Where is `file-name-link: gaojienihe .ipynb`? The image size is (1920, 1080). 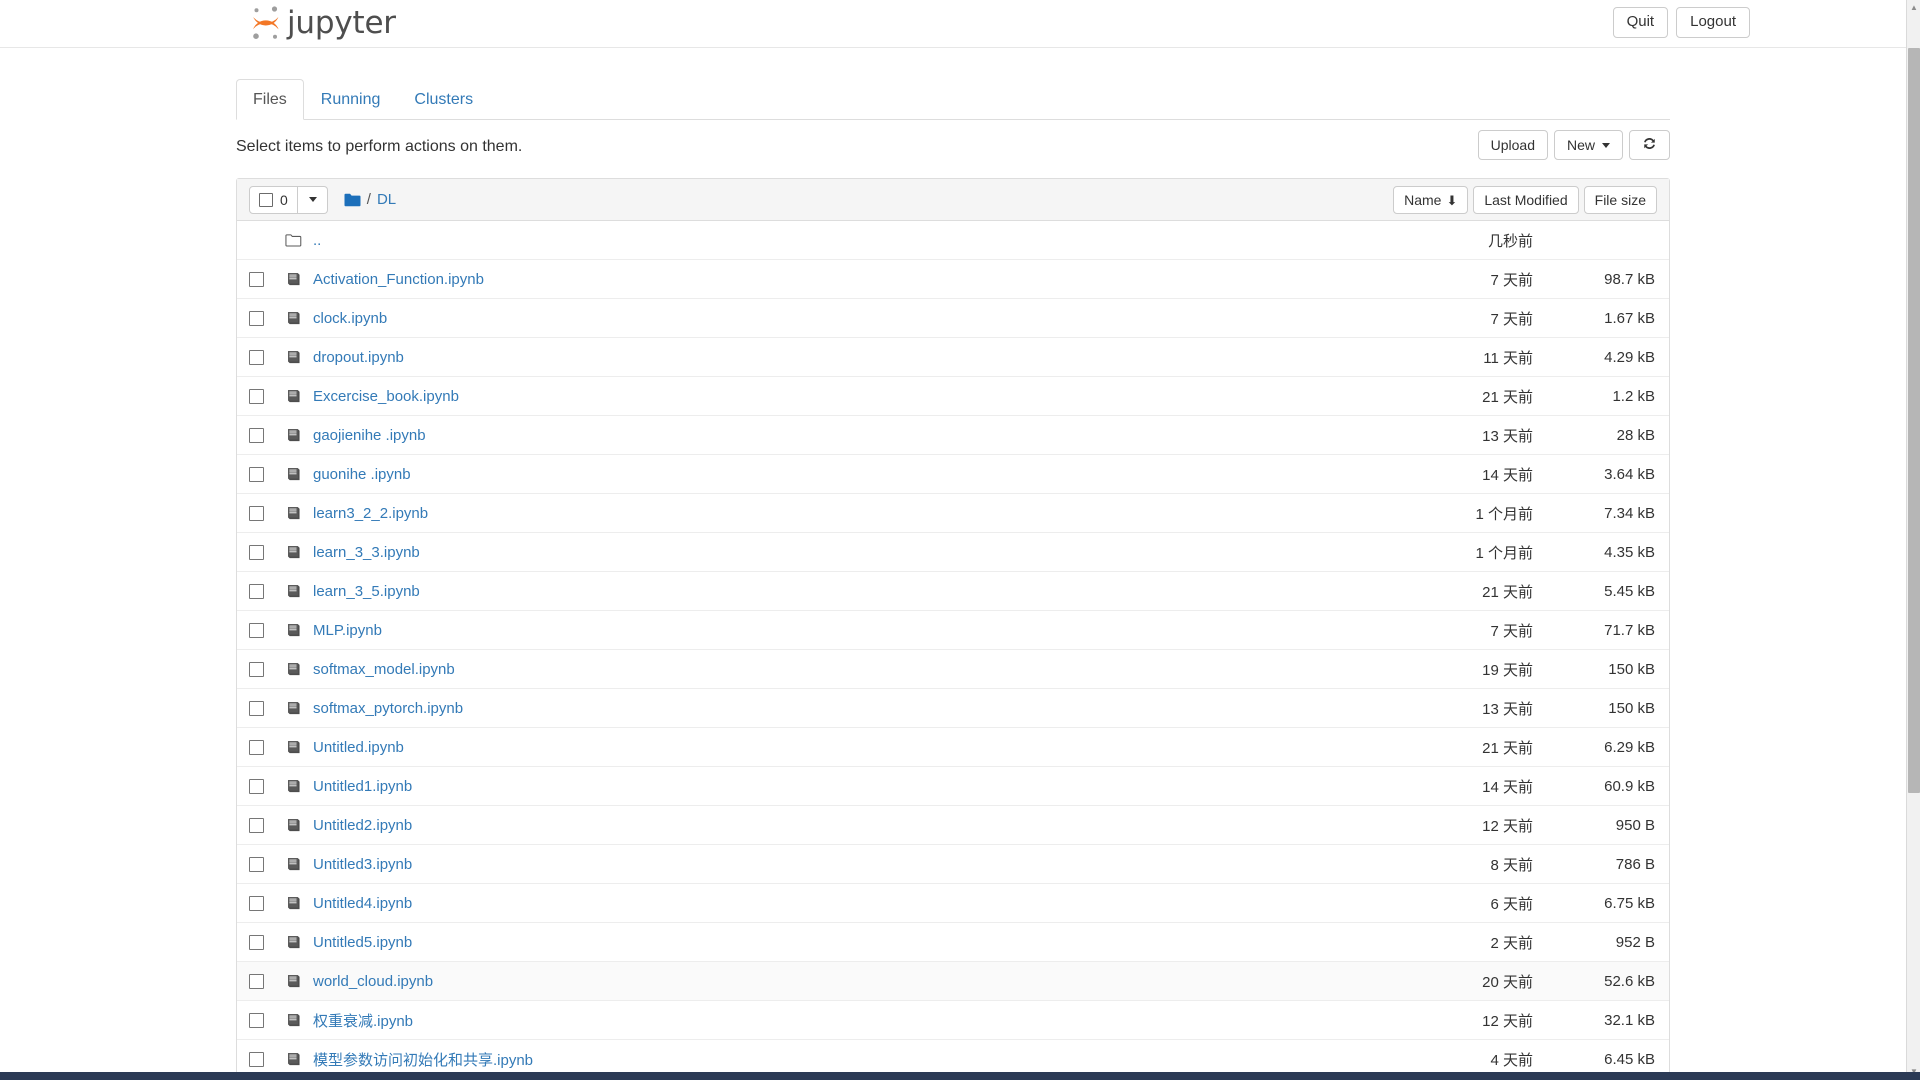
file-name-link: gaojienihe .ipynb is located at coordinates (860, 435).